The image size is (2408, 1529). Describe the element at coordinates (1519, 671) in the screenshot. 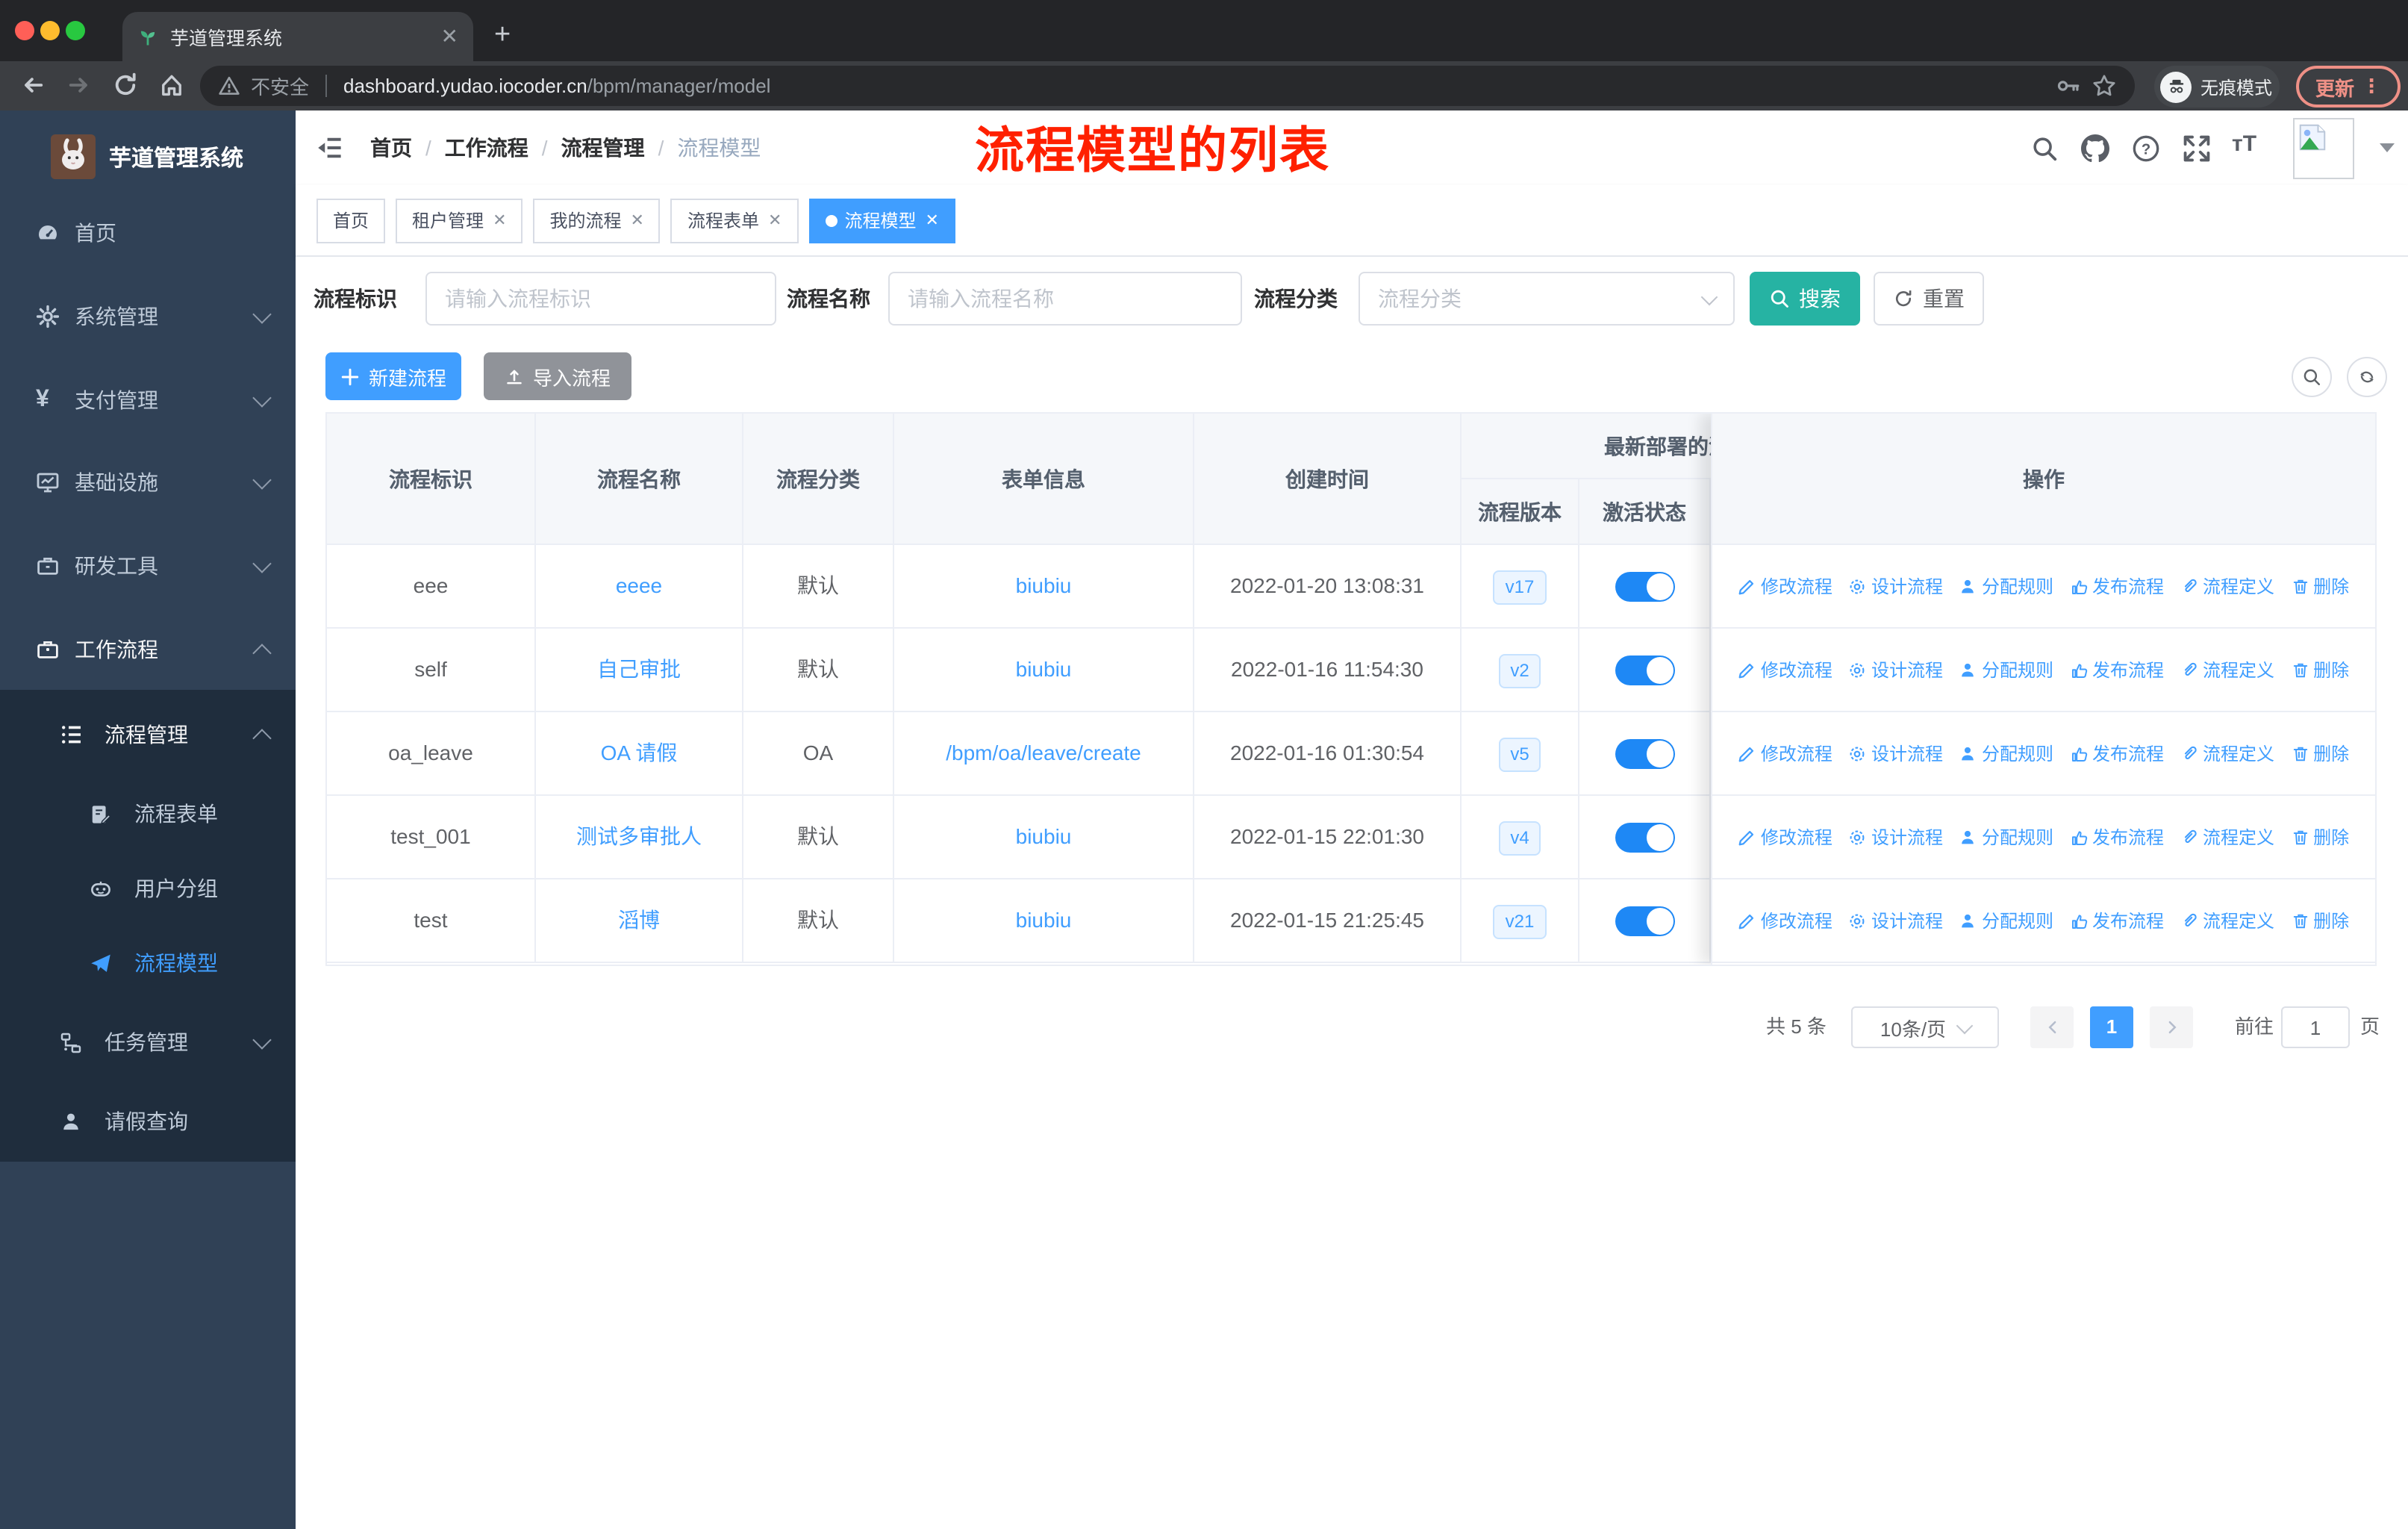

I see `version-badge: v2` at that location.